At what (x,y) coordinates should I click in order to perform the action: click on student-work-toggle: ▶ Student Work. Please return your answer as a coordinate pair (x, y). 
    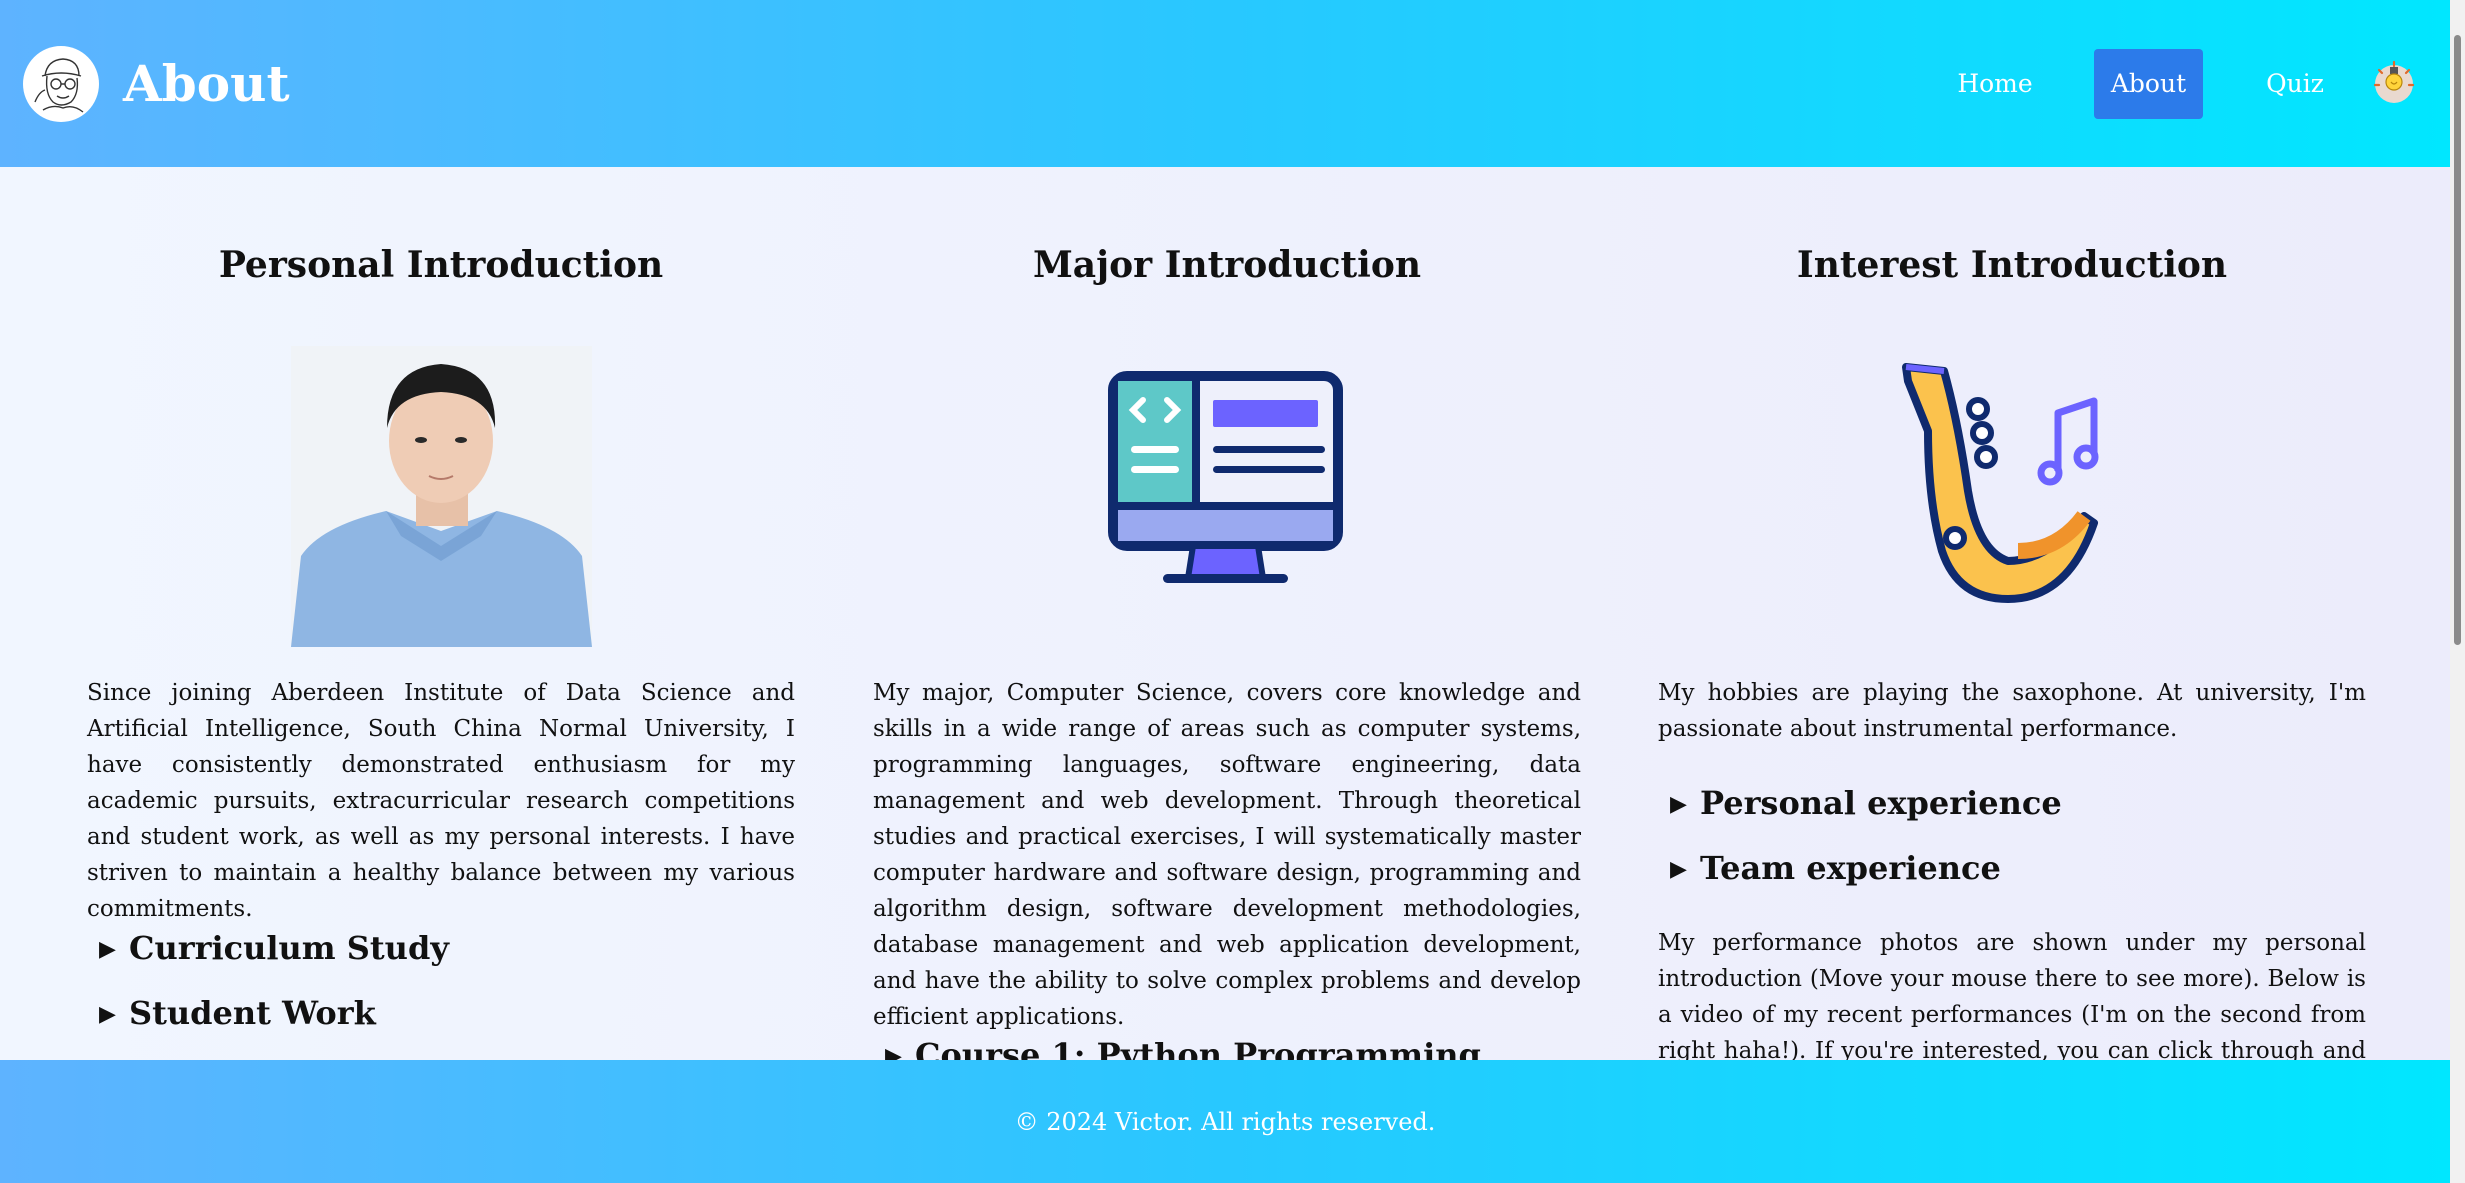
    Looking at the image, I should click on (237, 1013).